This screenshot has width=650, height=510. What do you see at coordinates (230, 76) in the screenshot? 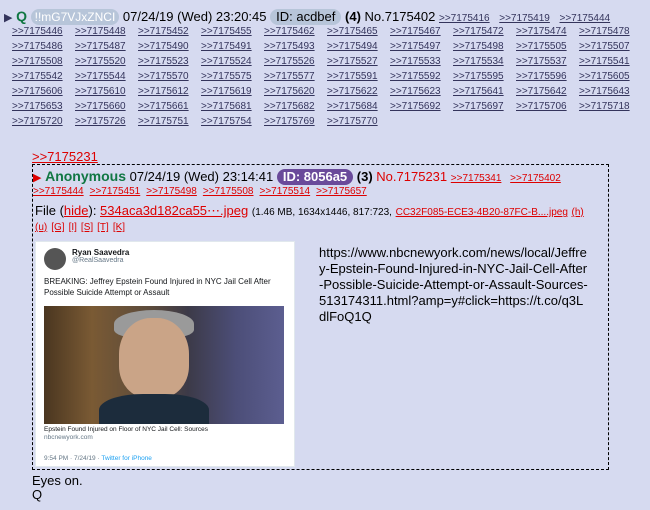
I see `reply-link: >>7175575` at bounding box center [230, 76].